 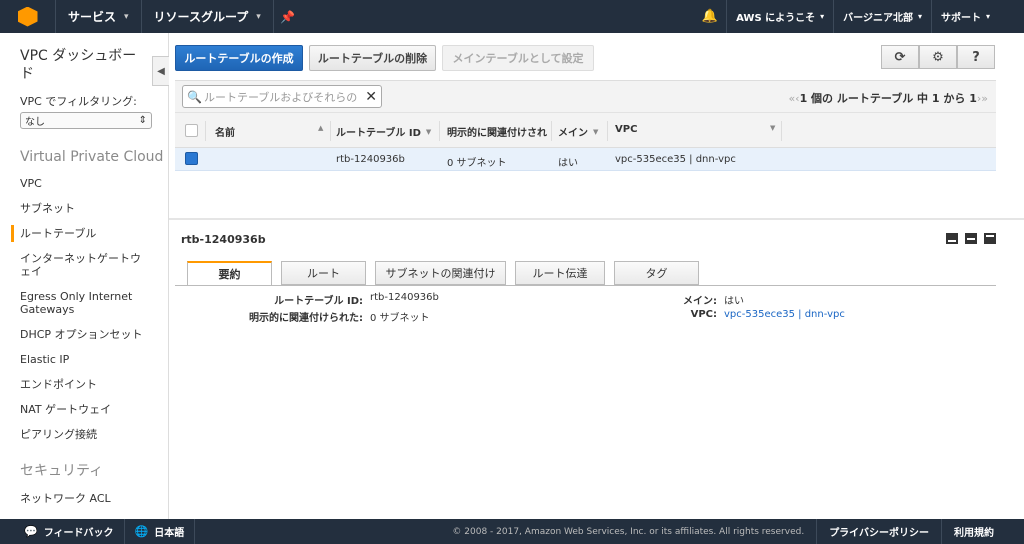 What do you see at coordinates (318, 128) in the screenshot?
I see `sort-asc-icon: ▲` at bounding box center [318, 128].